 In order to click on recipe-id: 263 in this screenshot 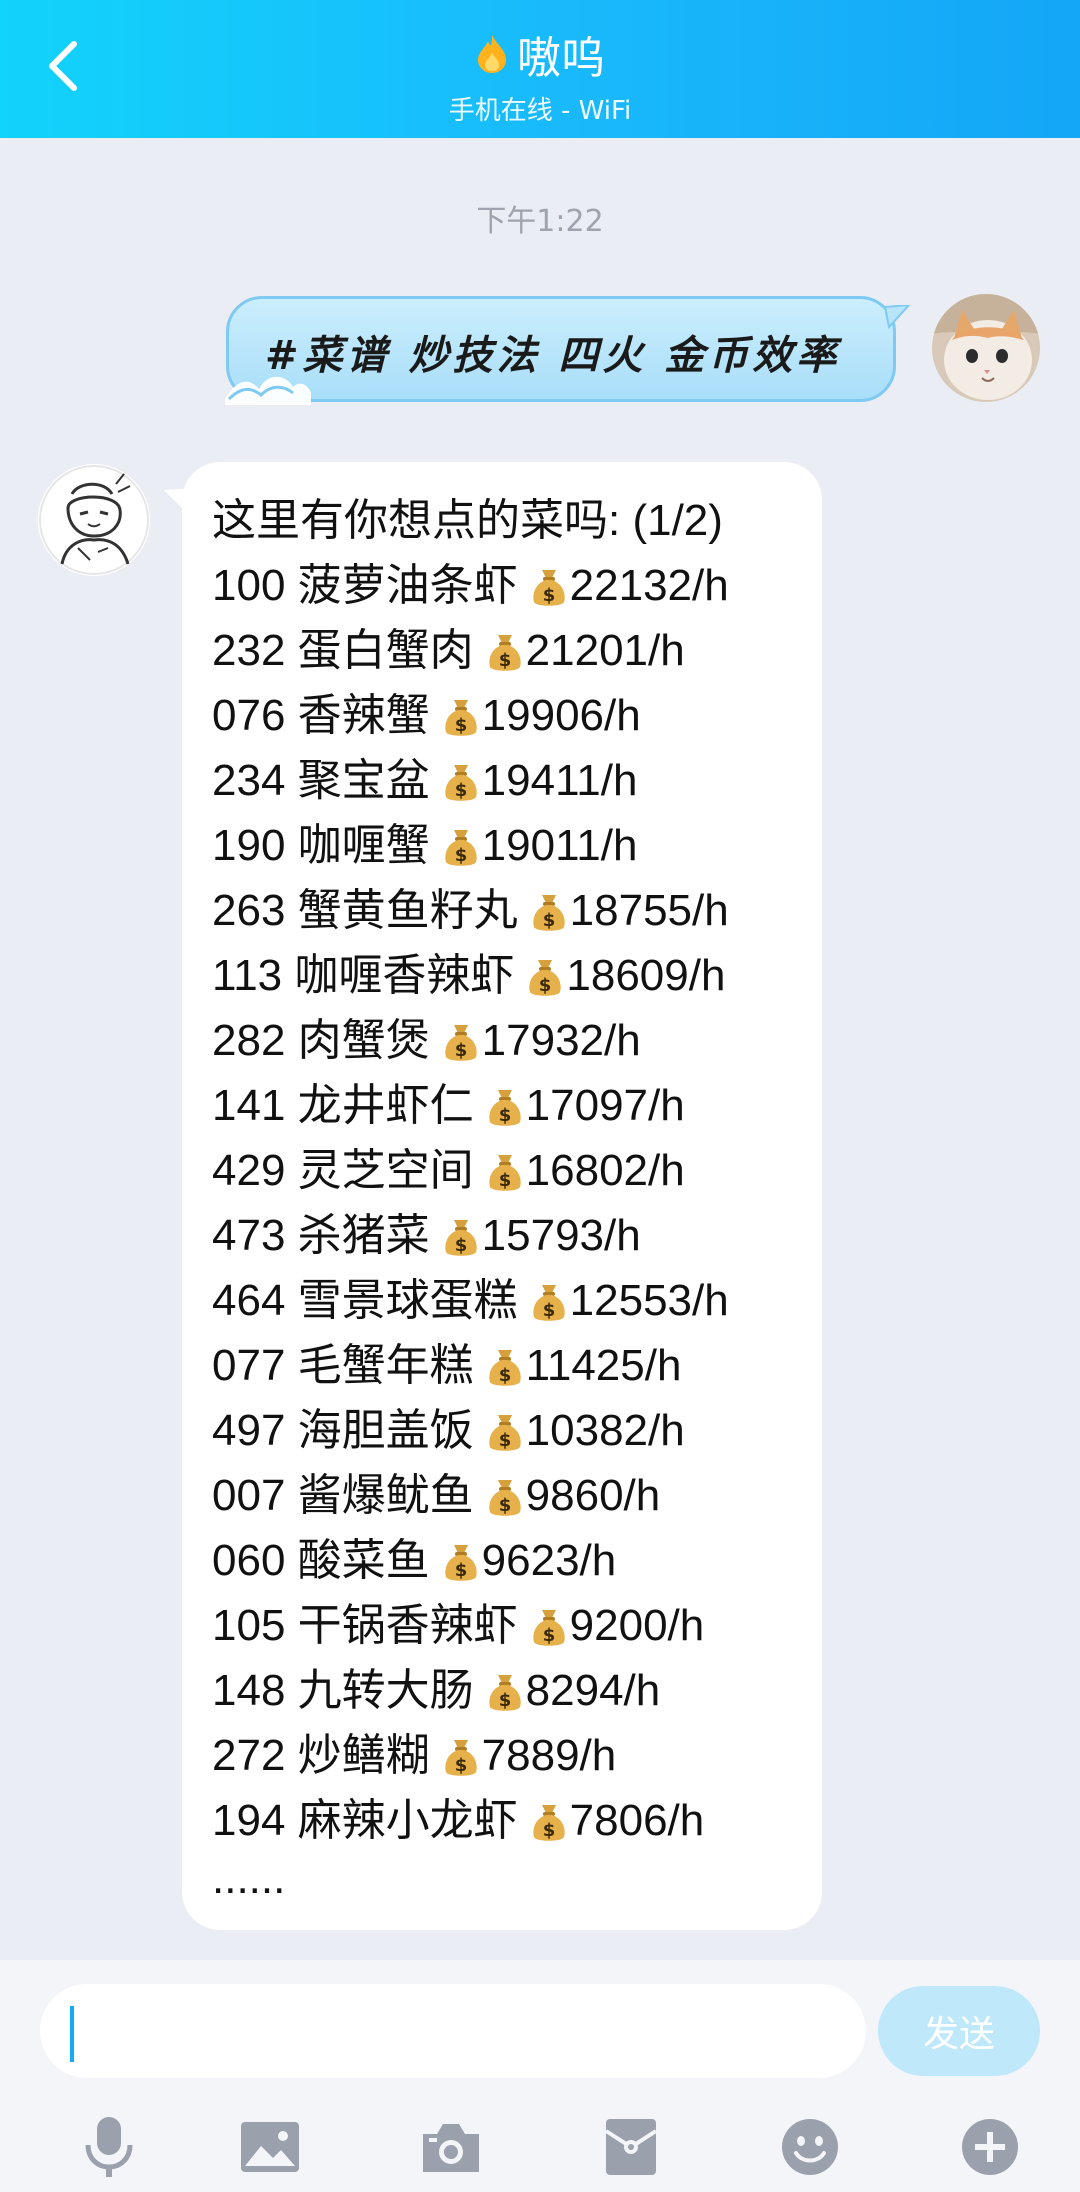, I will do `click(249, 910)`.